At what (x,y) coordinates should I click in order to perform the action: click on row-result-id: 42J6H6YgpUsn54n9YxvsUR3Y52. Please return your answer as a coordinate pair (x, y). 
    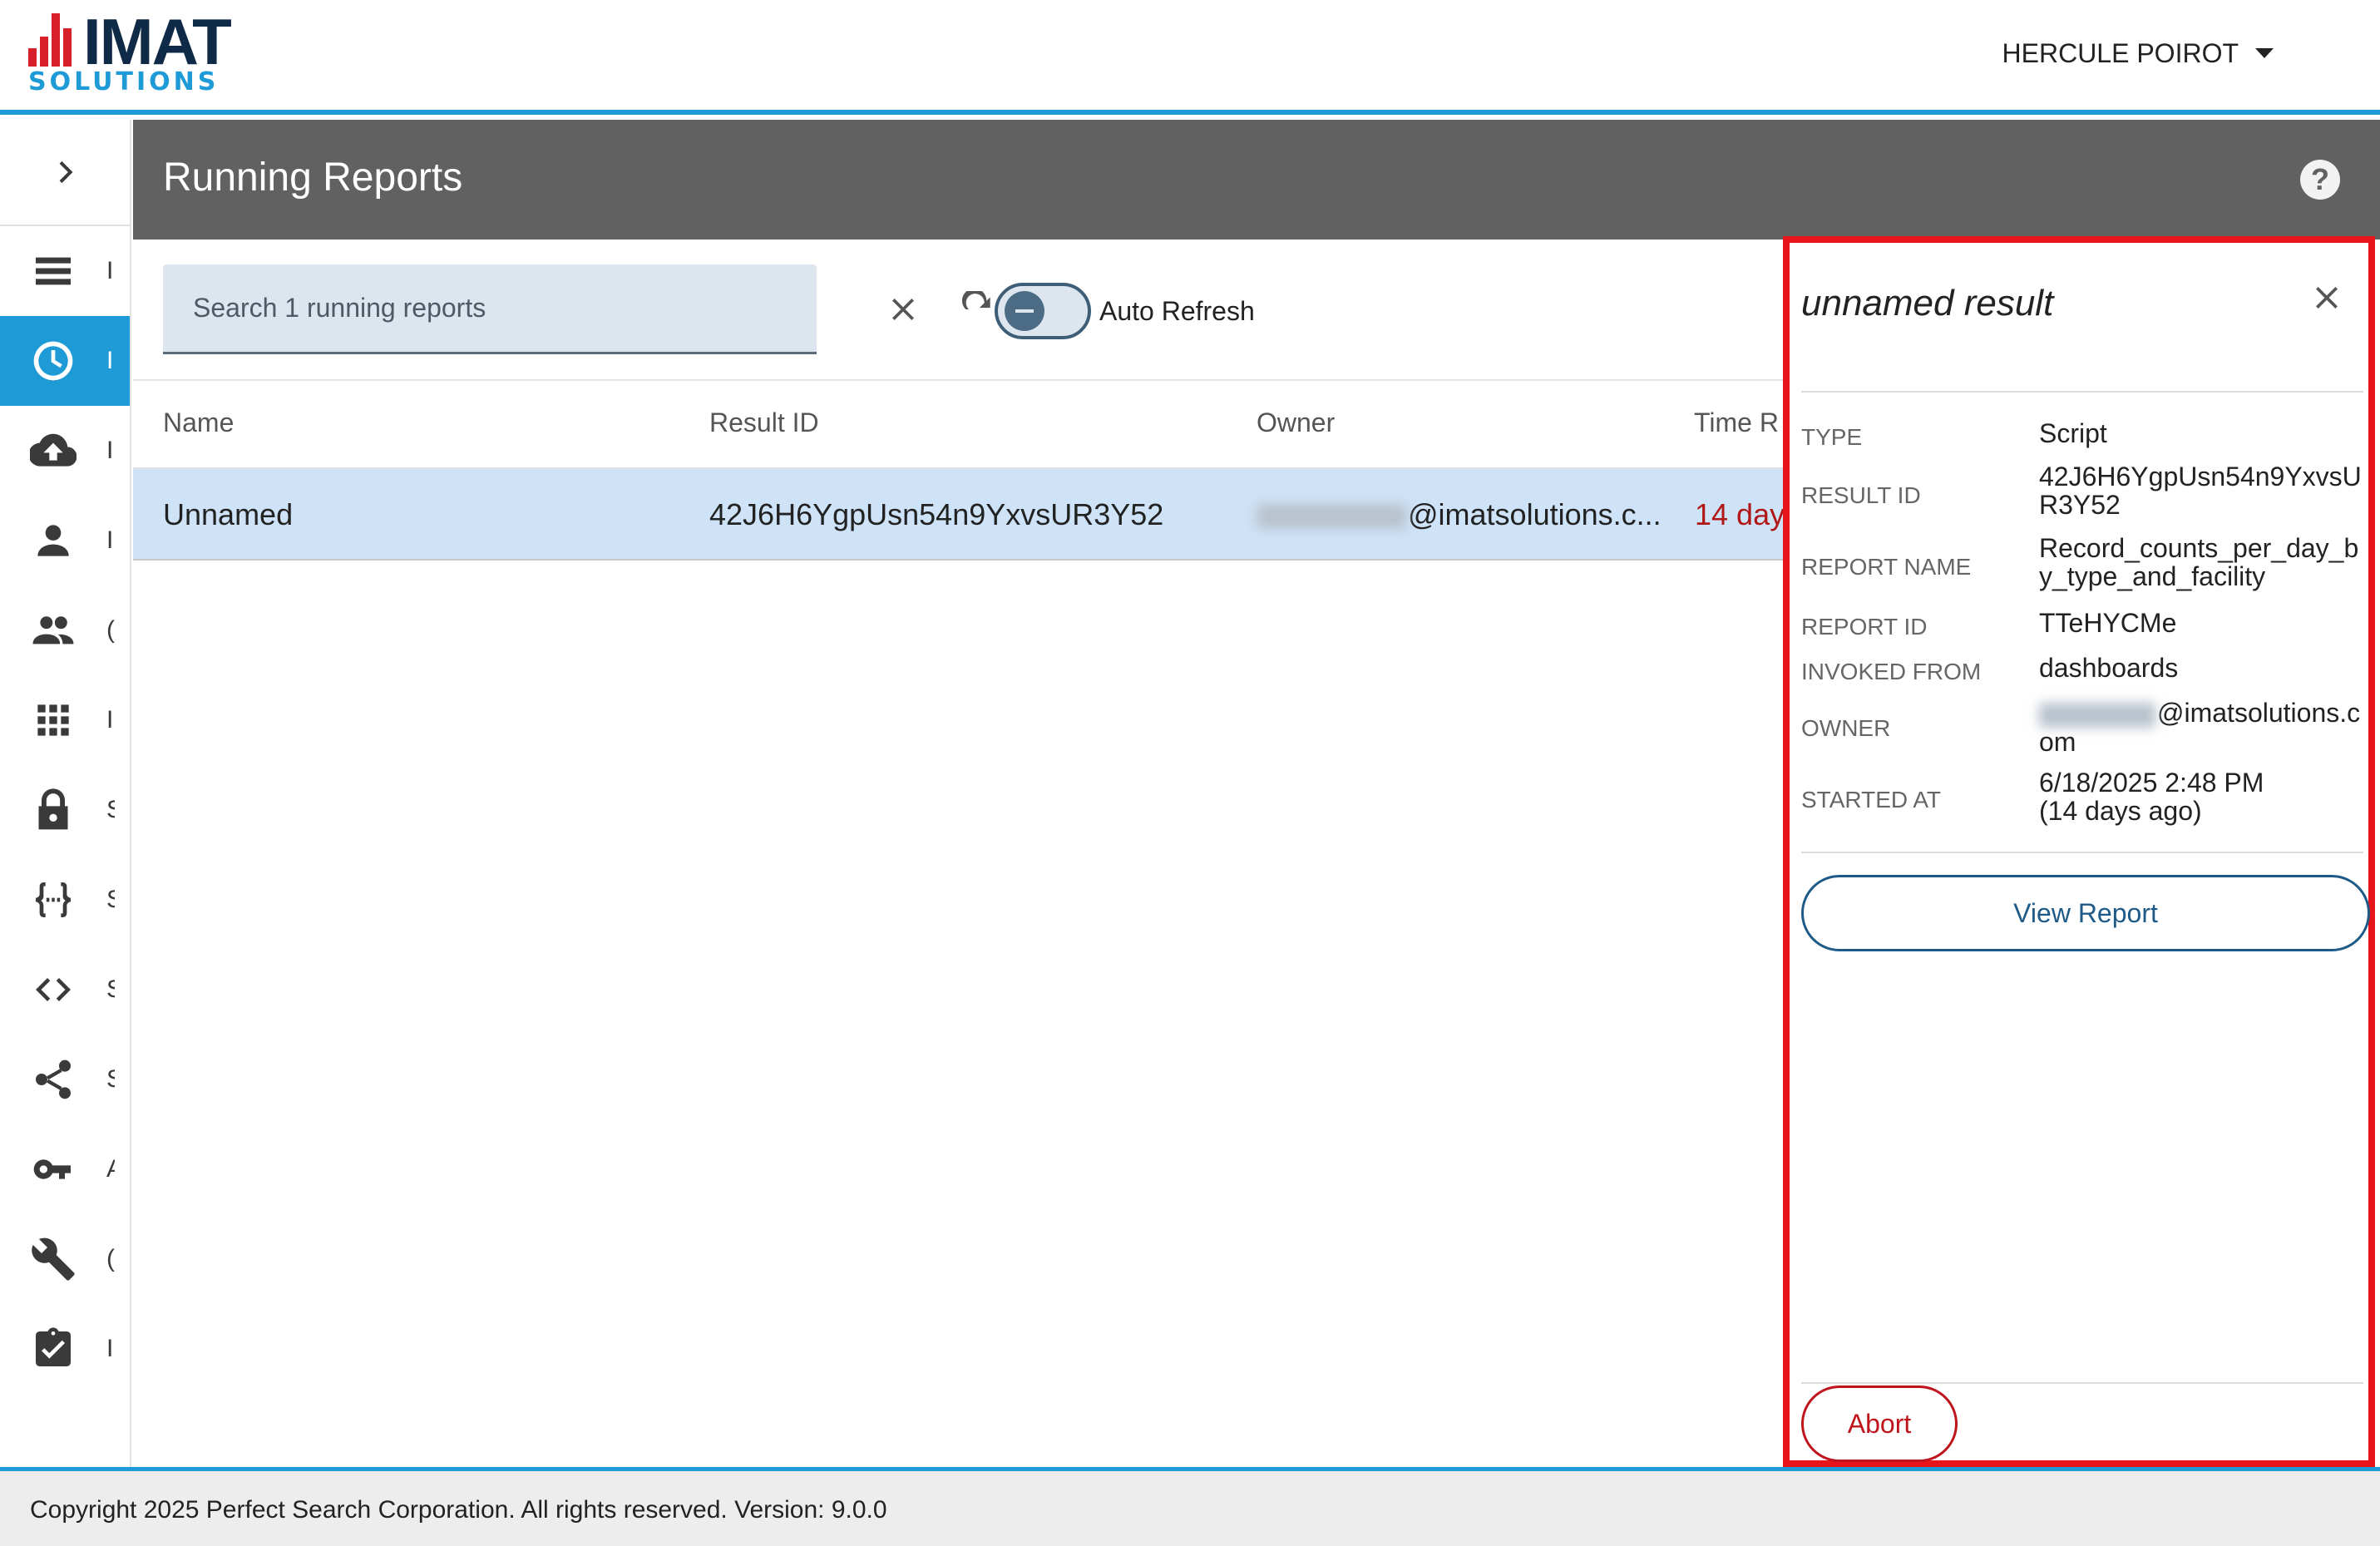
    Looking at the image, I should click on (936, 514).